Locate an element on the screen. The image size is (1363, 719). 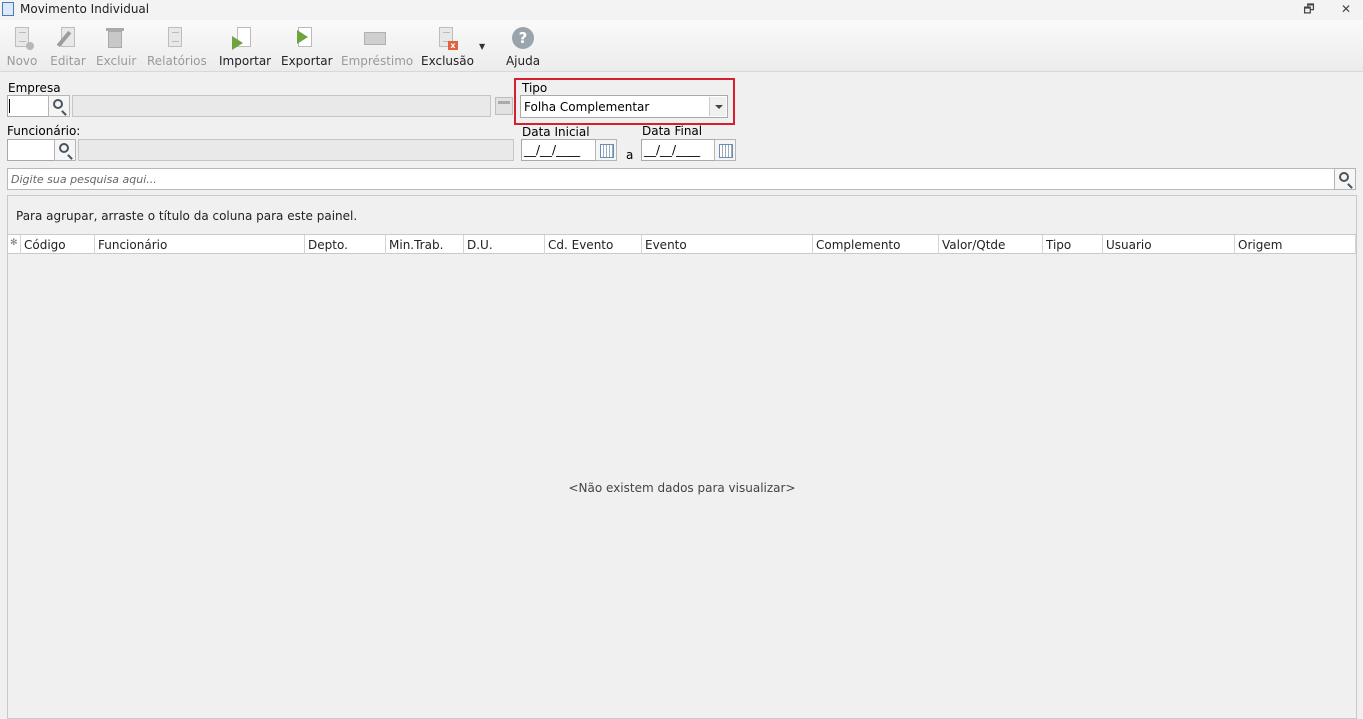
tipo-select: Folha Complementar is located at coordinates (624, 106).